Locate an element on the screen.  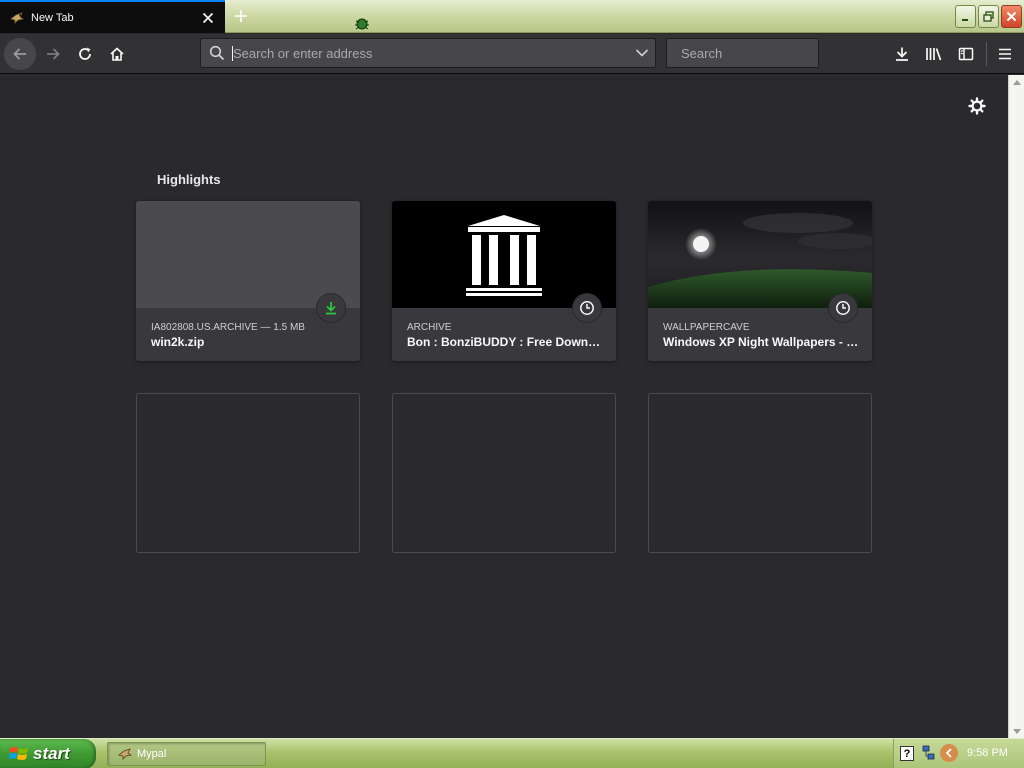
reload-icon is located at coordinates (85, 53).